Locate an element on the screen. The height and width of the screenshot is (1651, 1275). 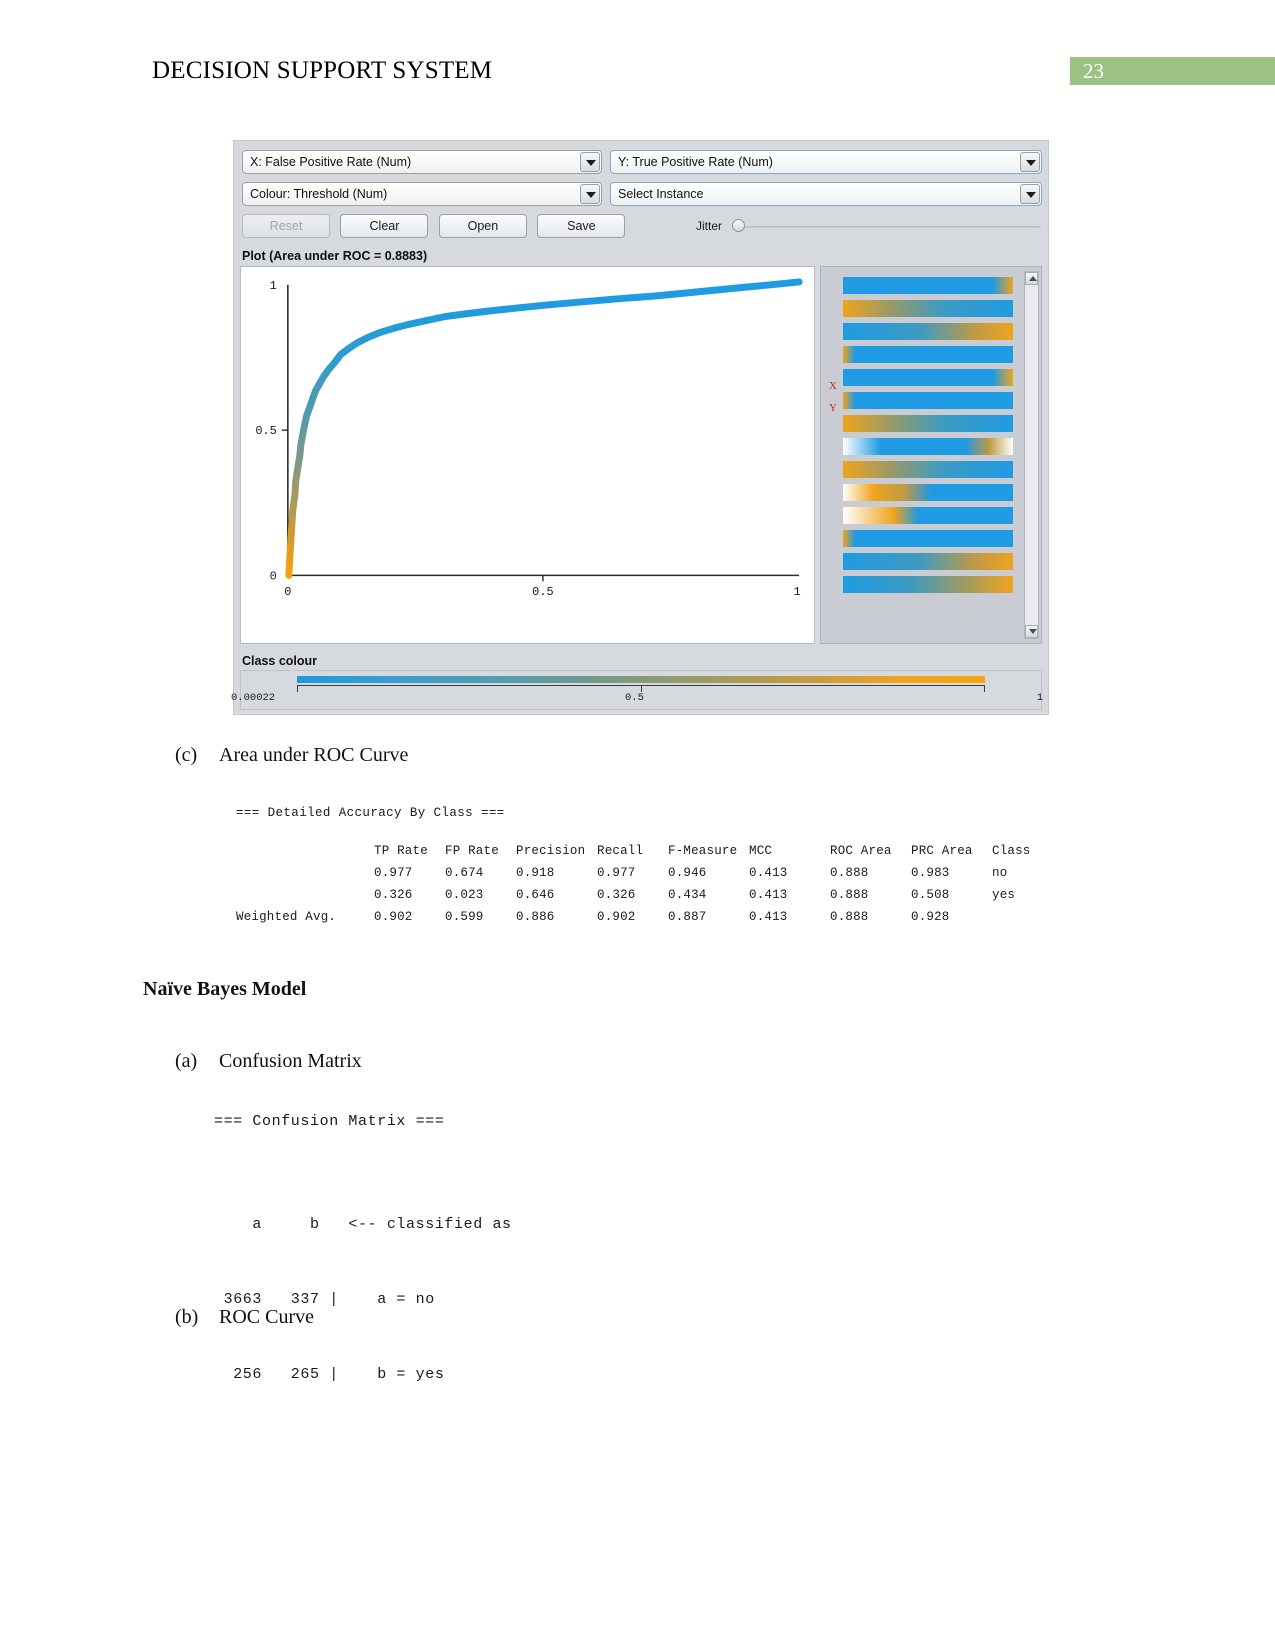
row2-class is located at coordinates (1011, 921).